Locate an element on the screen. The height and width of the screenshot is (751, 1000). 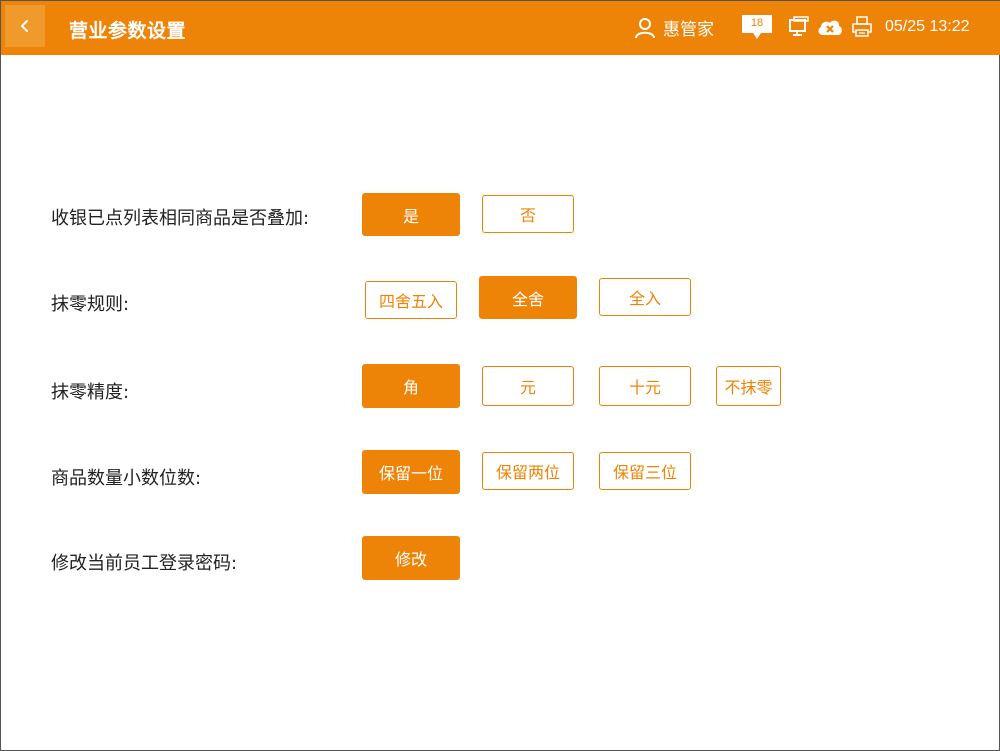
user-icon is located at coordinates (645, 27).